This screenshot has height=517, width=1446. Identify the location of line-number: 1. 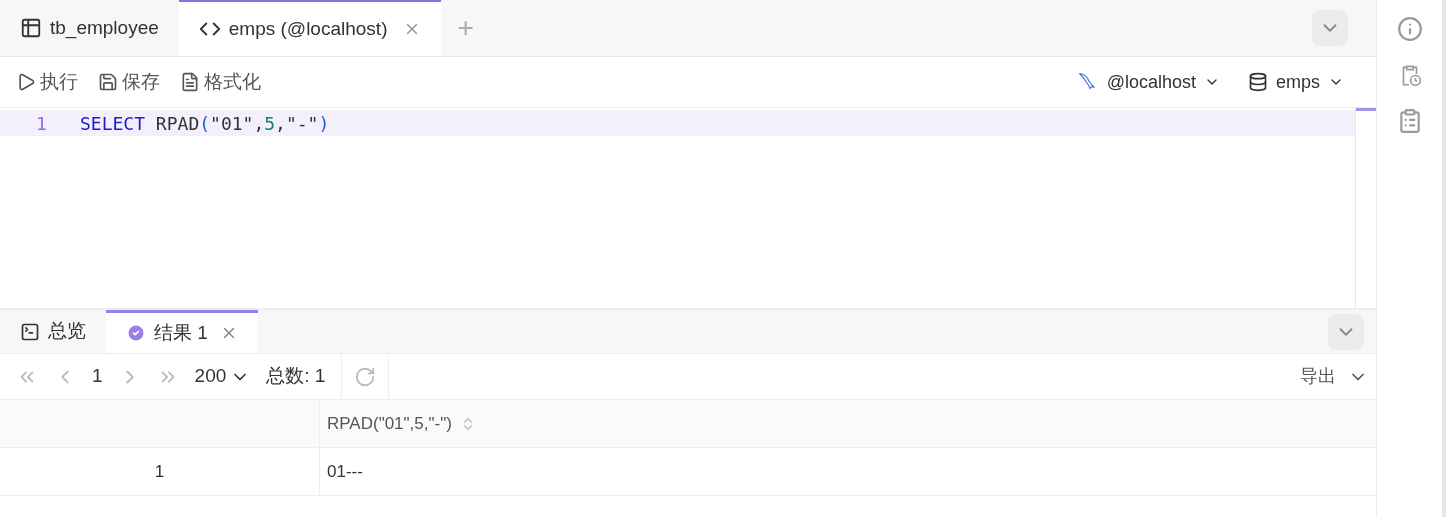
(41, 123).